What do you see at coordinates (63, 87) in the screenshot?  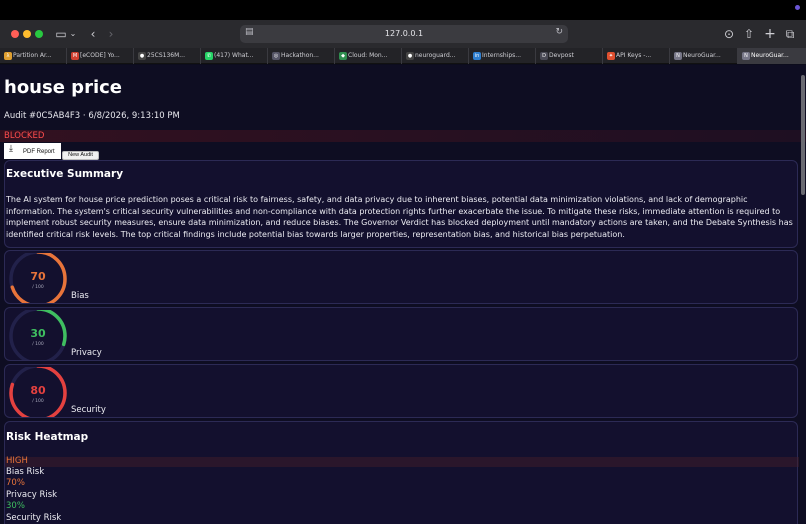 I see `page-title: house price` at bounding box center [63, 87].